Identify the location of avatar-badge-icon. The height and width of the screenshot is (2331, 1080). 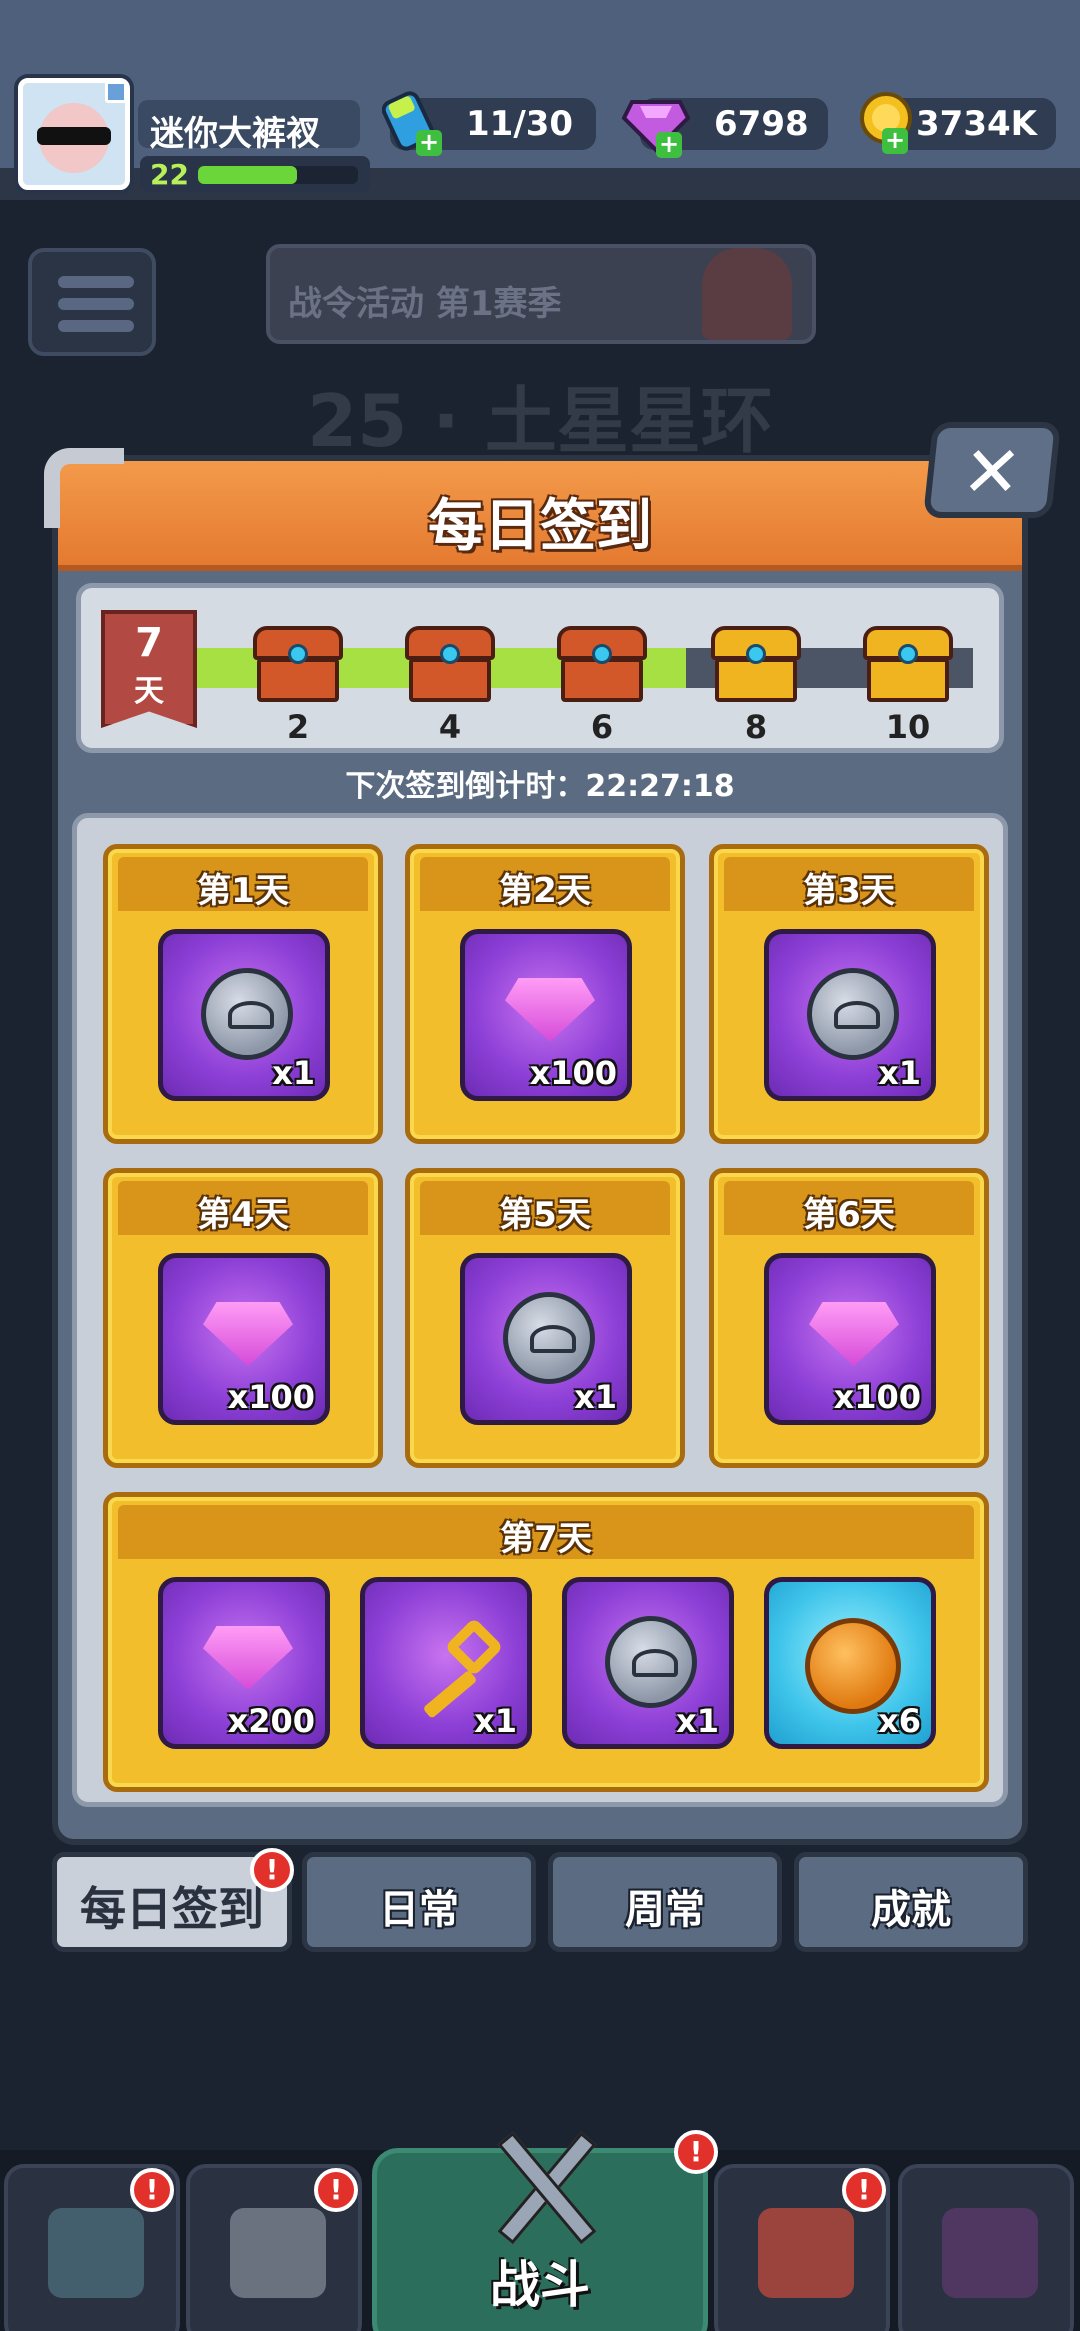
(116, 92).